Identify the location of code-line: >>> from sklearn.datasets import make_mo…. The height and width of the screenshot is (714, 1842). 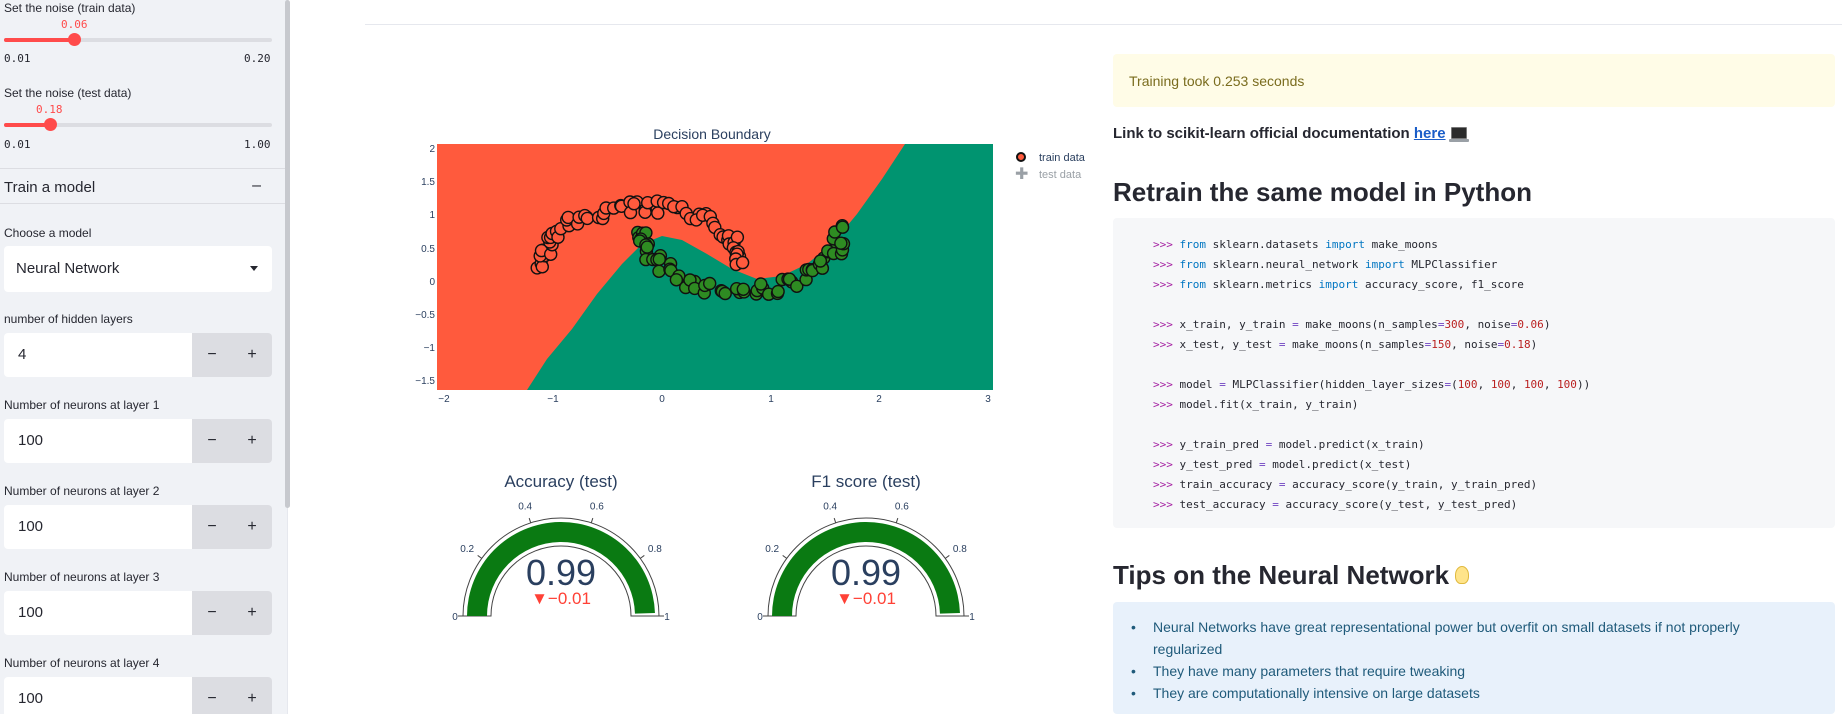
(1295, 244).